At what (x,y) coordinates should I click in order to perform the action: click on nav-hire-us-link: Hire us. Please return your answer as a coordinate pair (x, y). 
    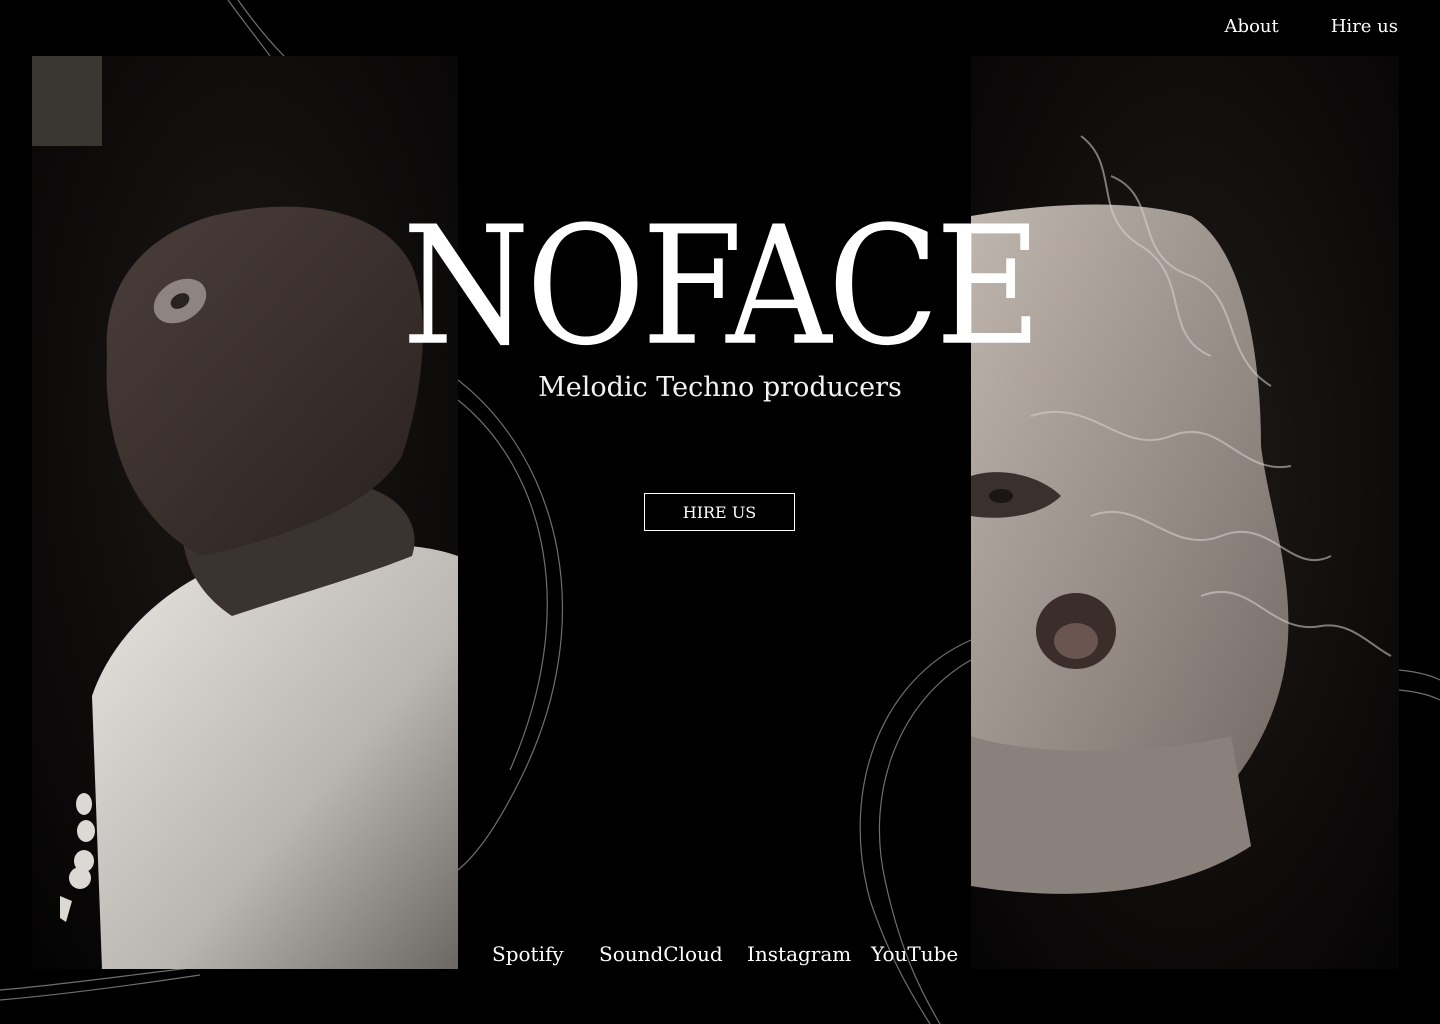
    Looking at the image, I should click on (1364, 26).